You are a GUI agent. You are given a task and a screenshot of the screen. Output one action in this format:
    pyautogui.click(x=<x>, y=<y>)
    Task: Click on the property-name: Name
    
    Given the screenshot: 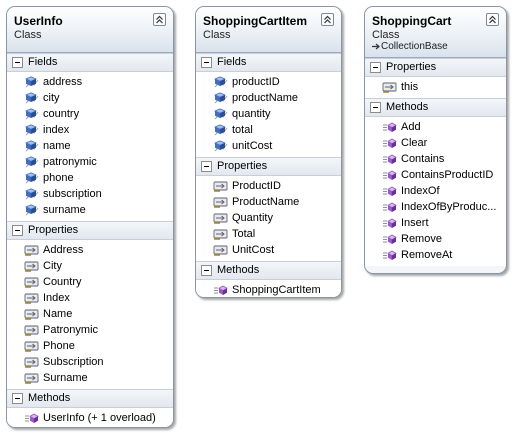 What is the action you would take?
    pyautogui.click(x=58, y=314)
    